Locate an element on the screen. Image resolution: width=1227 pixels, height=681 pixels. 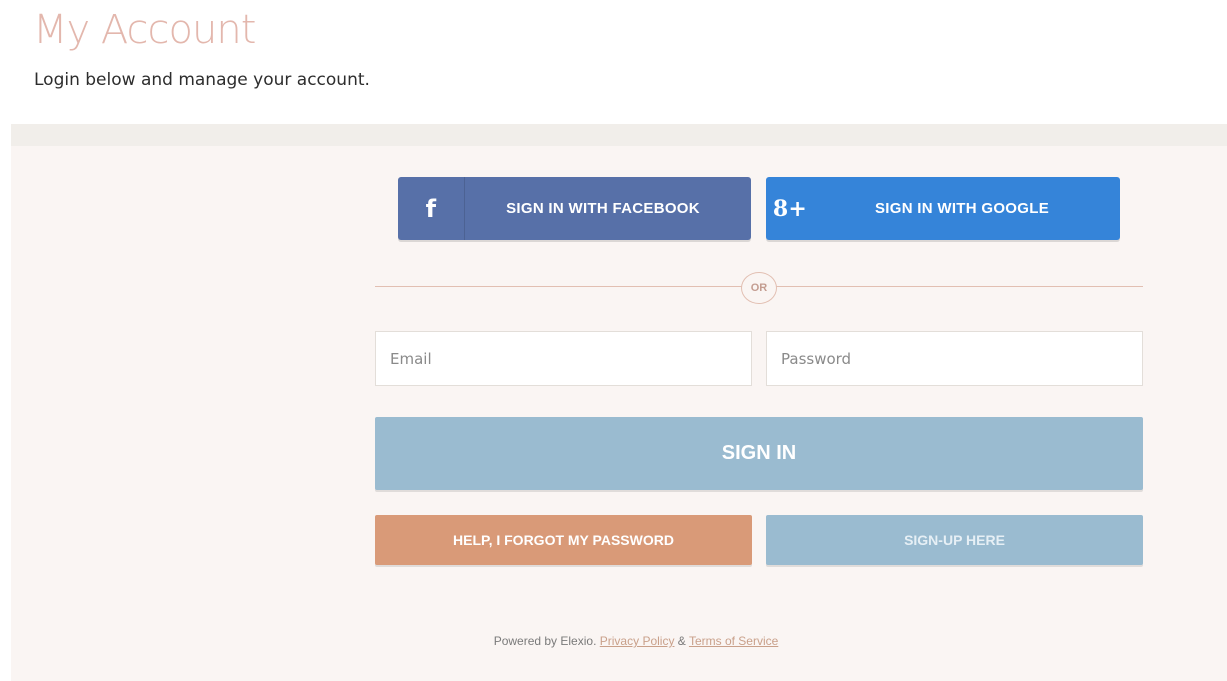
facebook-signin-label: SIGN IN WITH FACEBOOK is located at coordinates (603, 208).